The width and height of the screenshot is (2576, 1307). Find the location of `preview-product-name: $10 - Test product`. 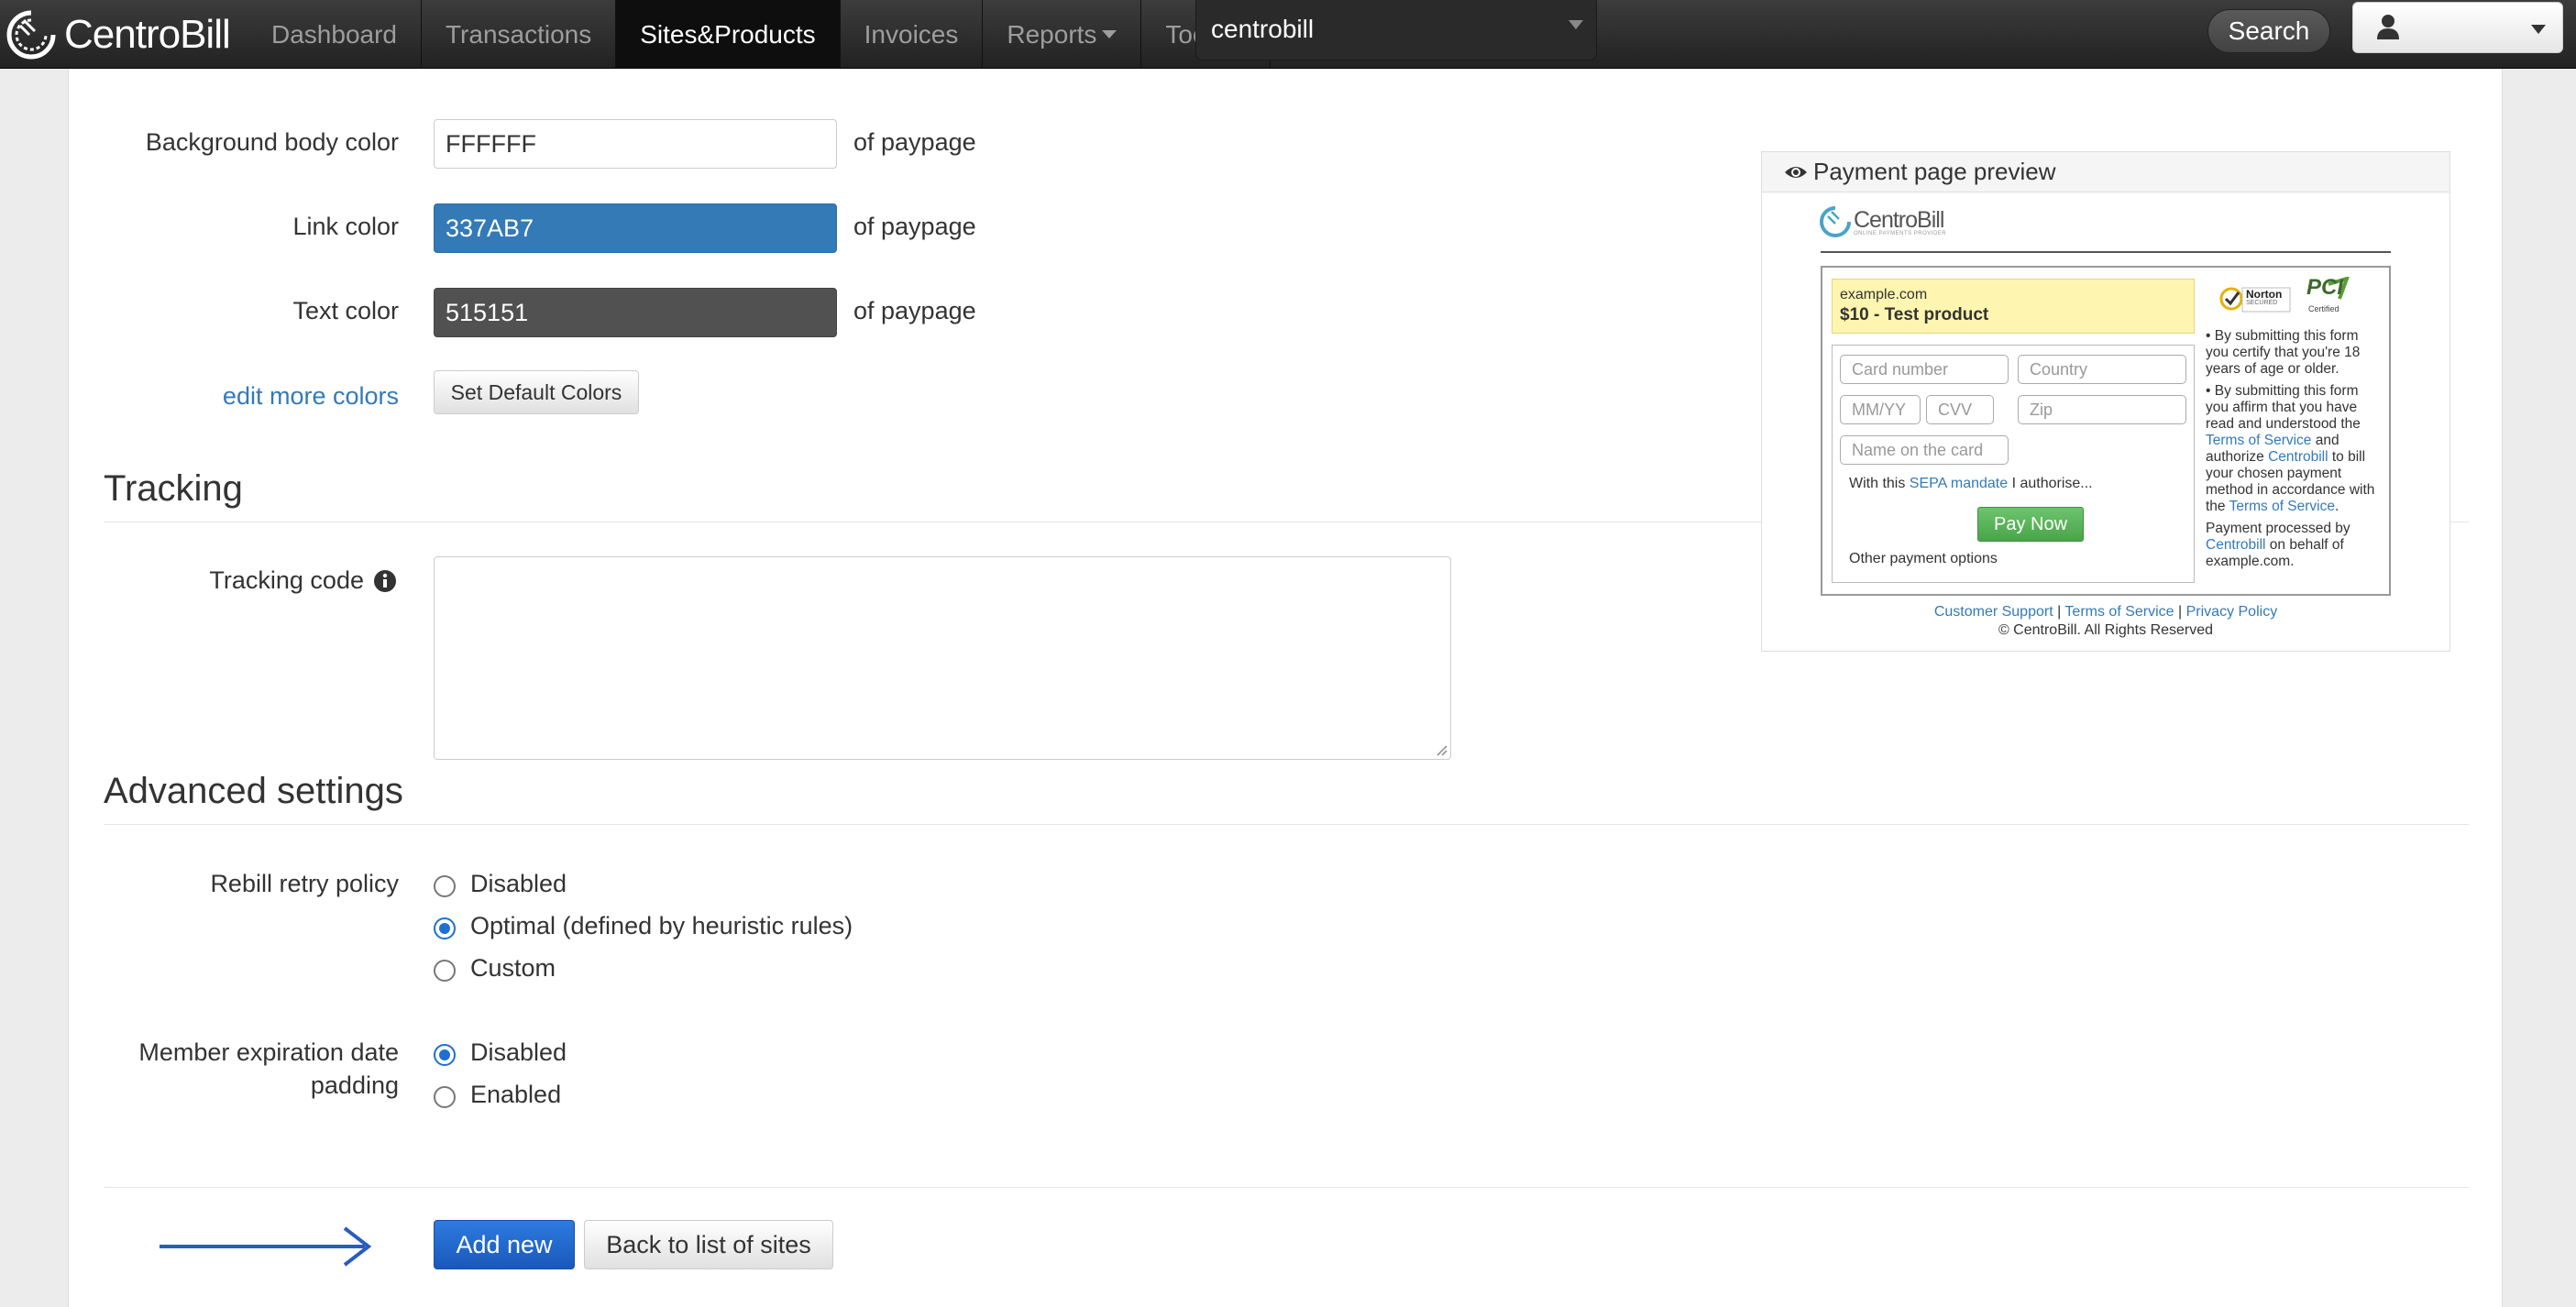

preview-product-name: $10 - Test product is located at coordinates (1914, 314).